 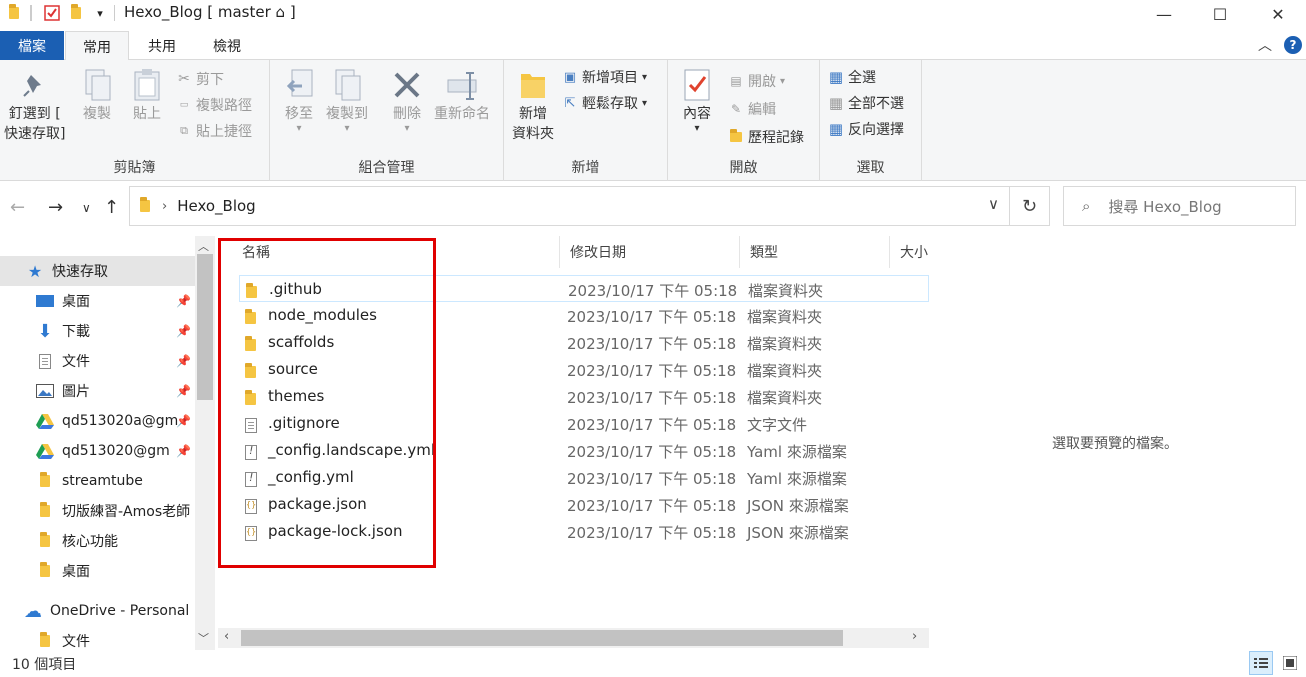 What do you see at coordinates (97, 391) in the screenshot?
I see `sidebar-item-pictures: 圖片 📌` at bounding box center [97, 391].